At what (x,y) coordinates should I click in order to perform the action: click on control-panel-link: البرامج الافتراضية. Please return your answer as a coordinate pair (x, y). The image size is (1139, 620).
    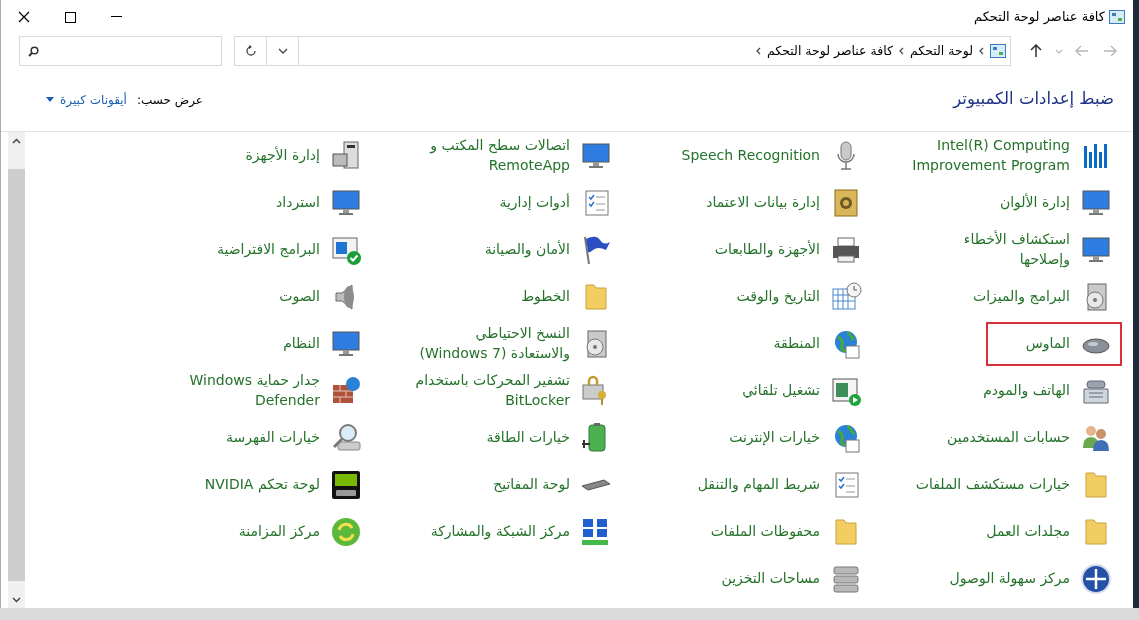
    Looking at the image, I should click on (274, 249).